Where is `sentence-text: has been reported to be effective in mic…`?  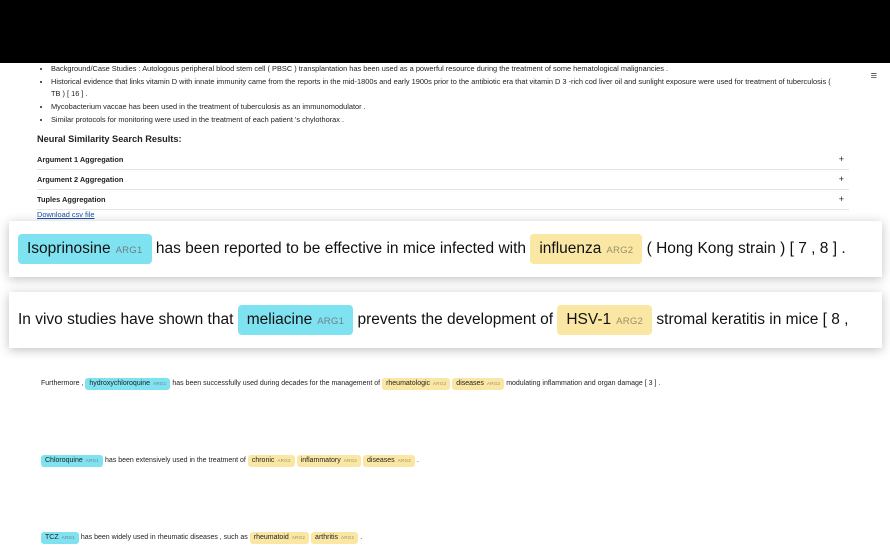
sentence-text: has been reported to be effective in mic… is located at coordinates (341, 248).